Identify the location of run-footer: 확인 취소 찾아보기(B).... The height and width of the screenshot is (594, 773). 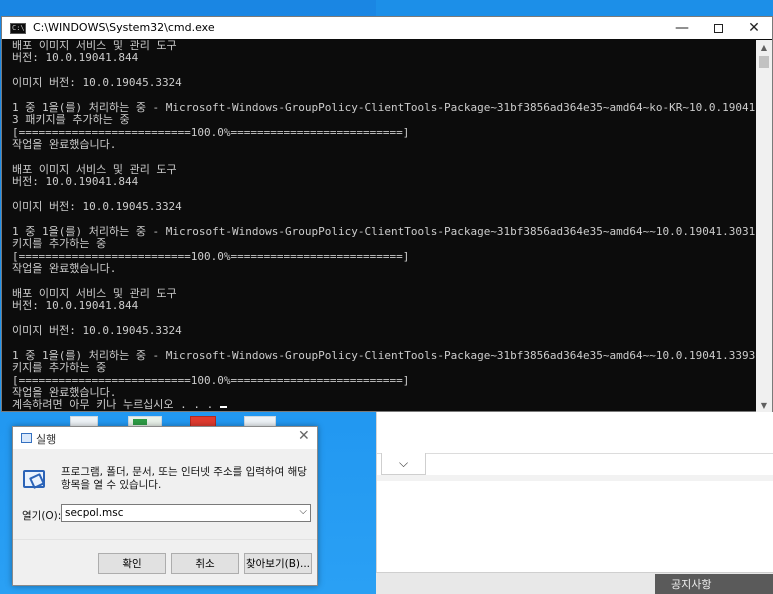
(165, 562).